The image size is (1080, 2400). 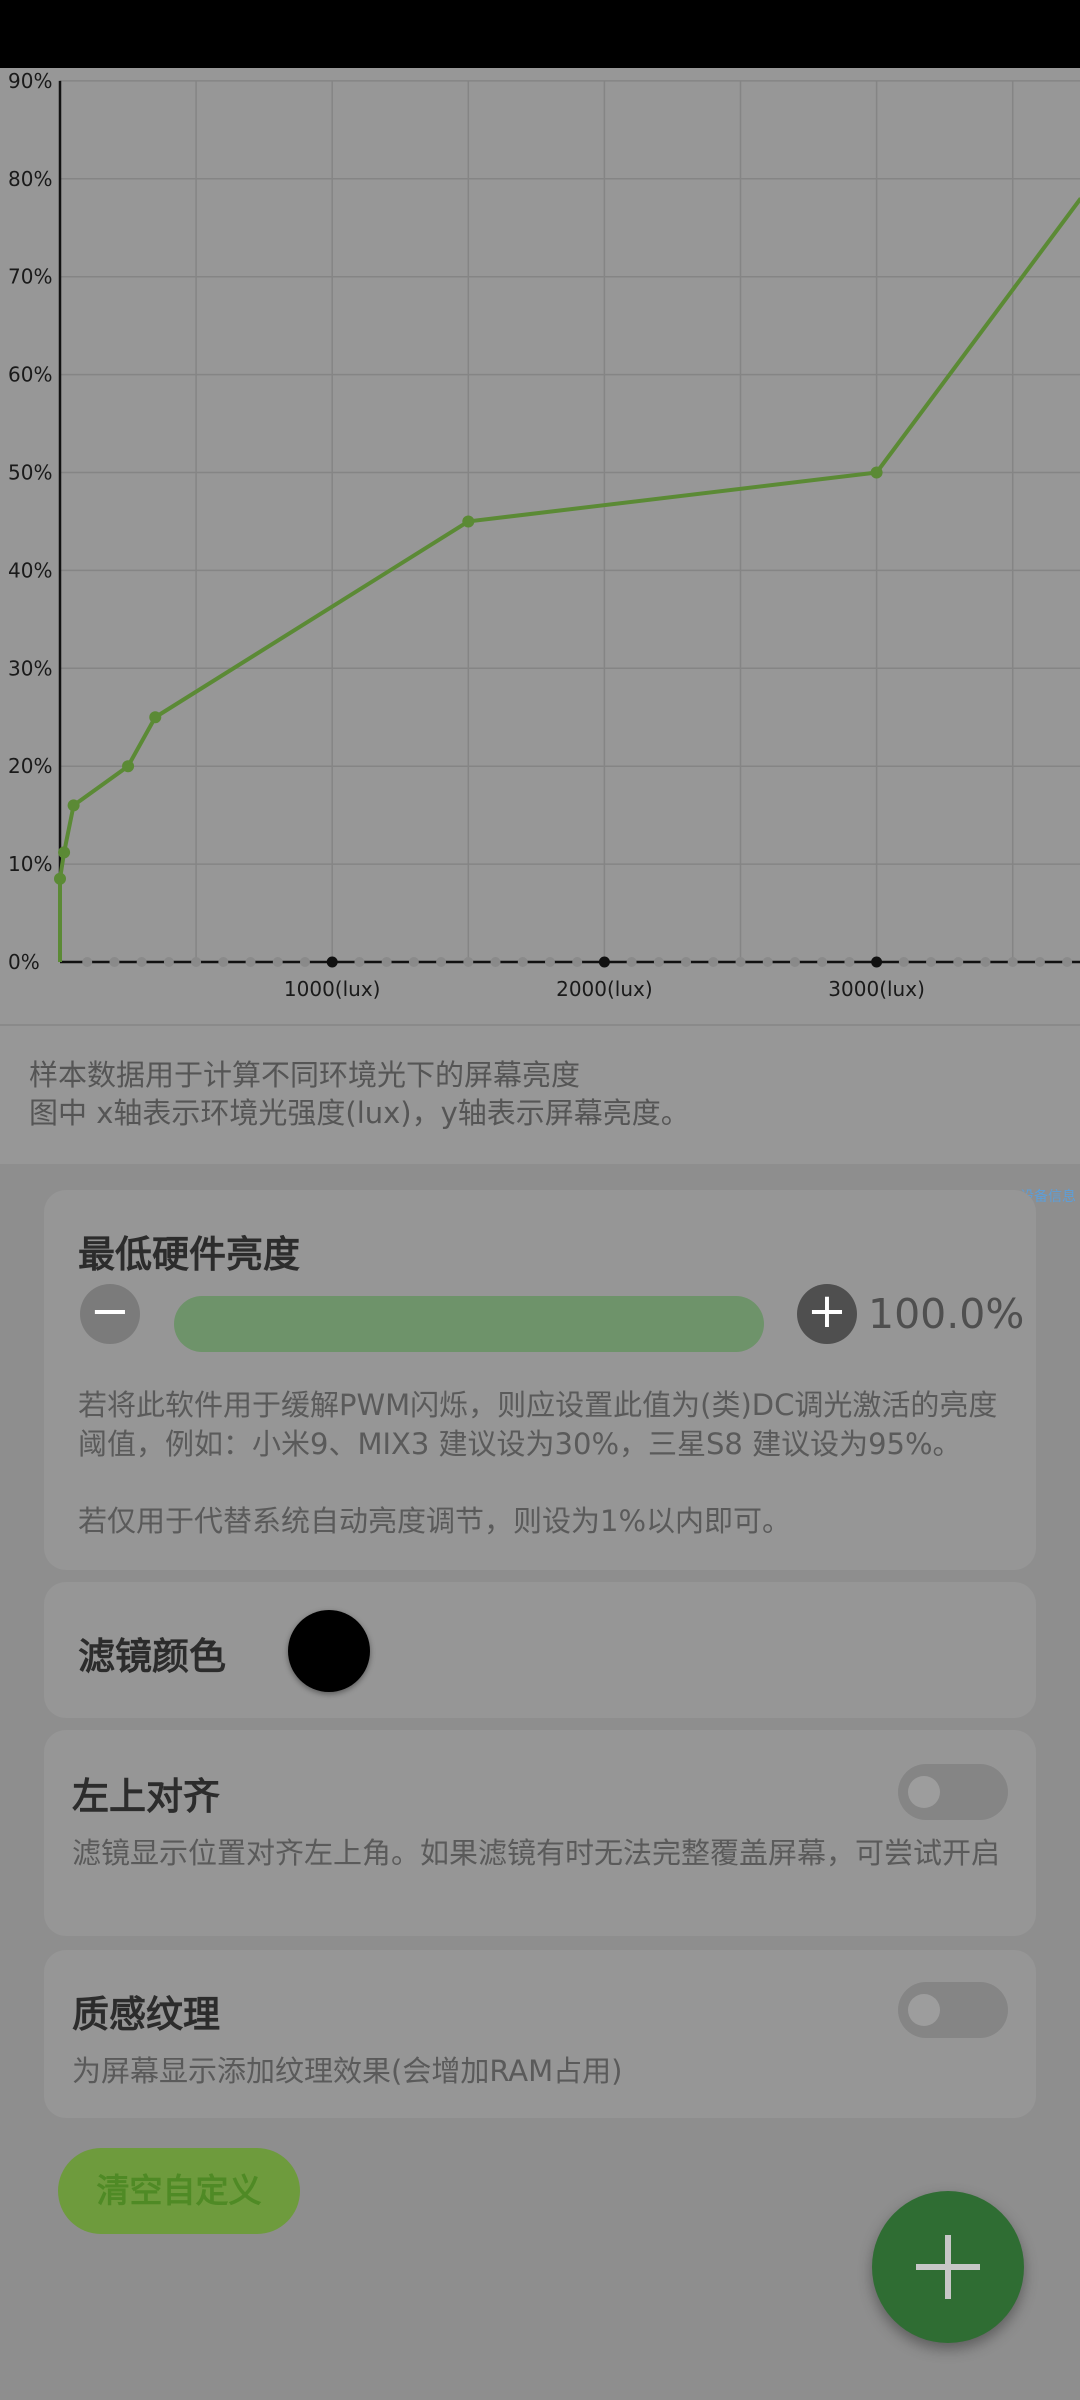 I want to click on decrease-button: −, so click(x=110, y=1314).